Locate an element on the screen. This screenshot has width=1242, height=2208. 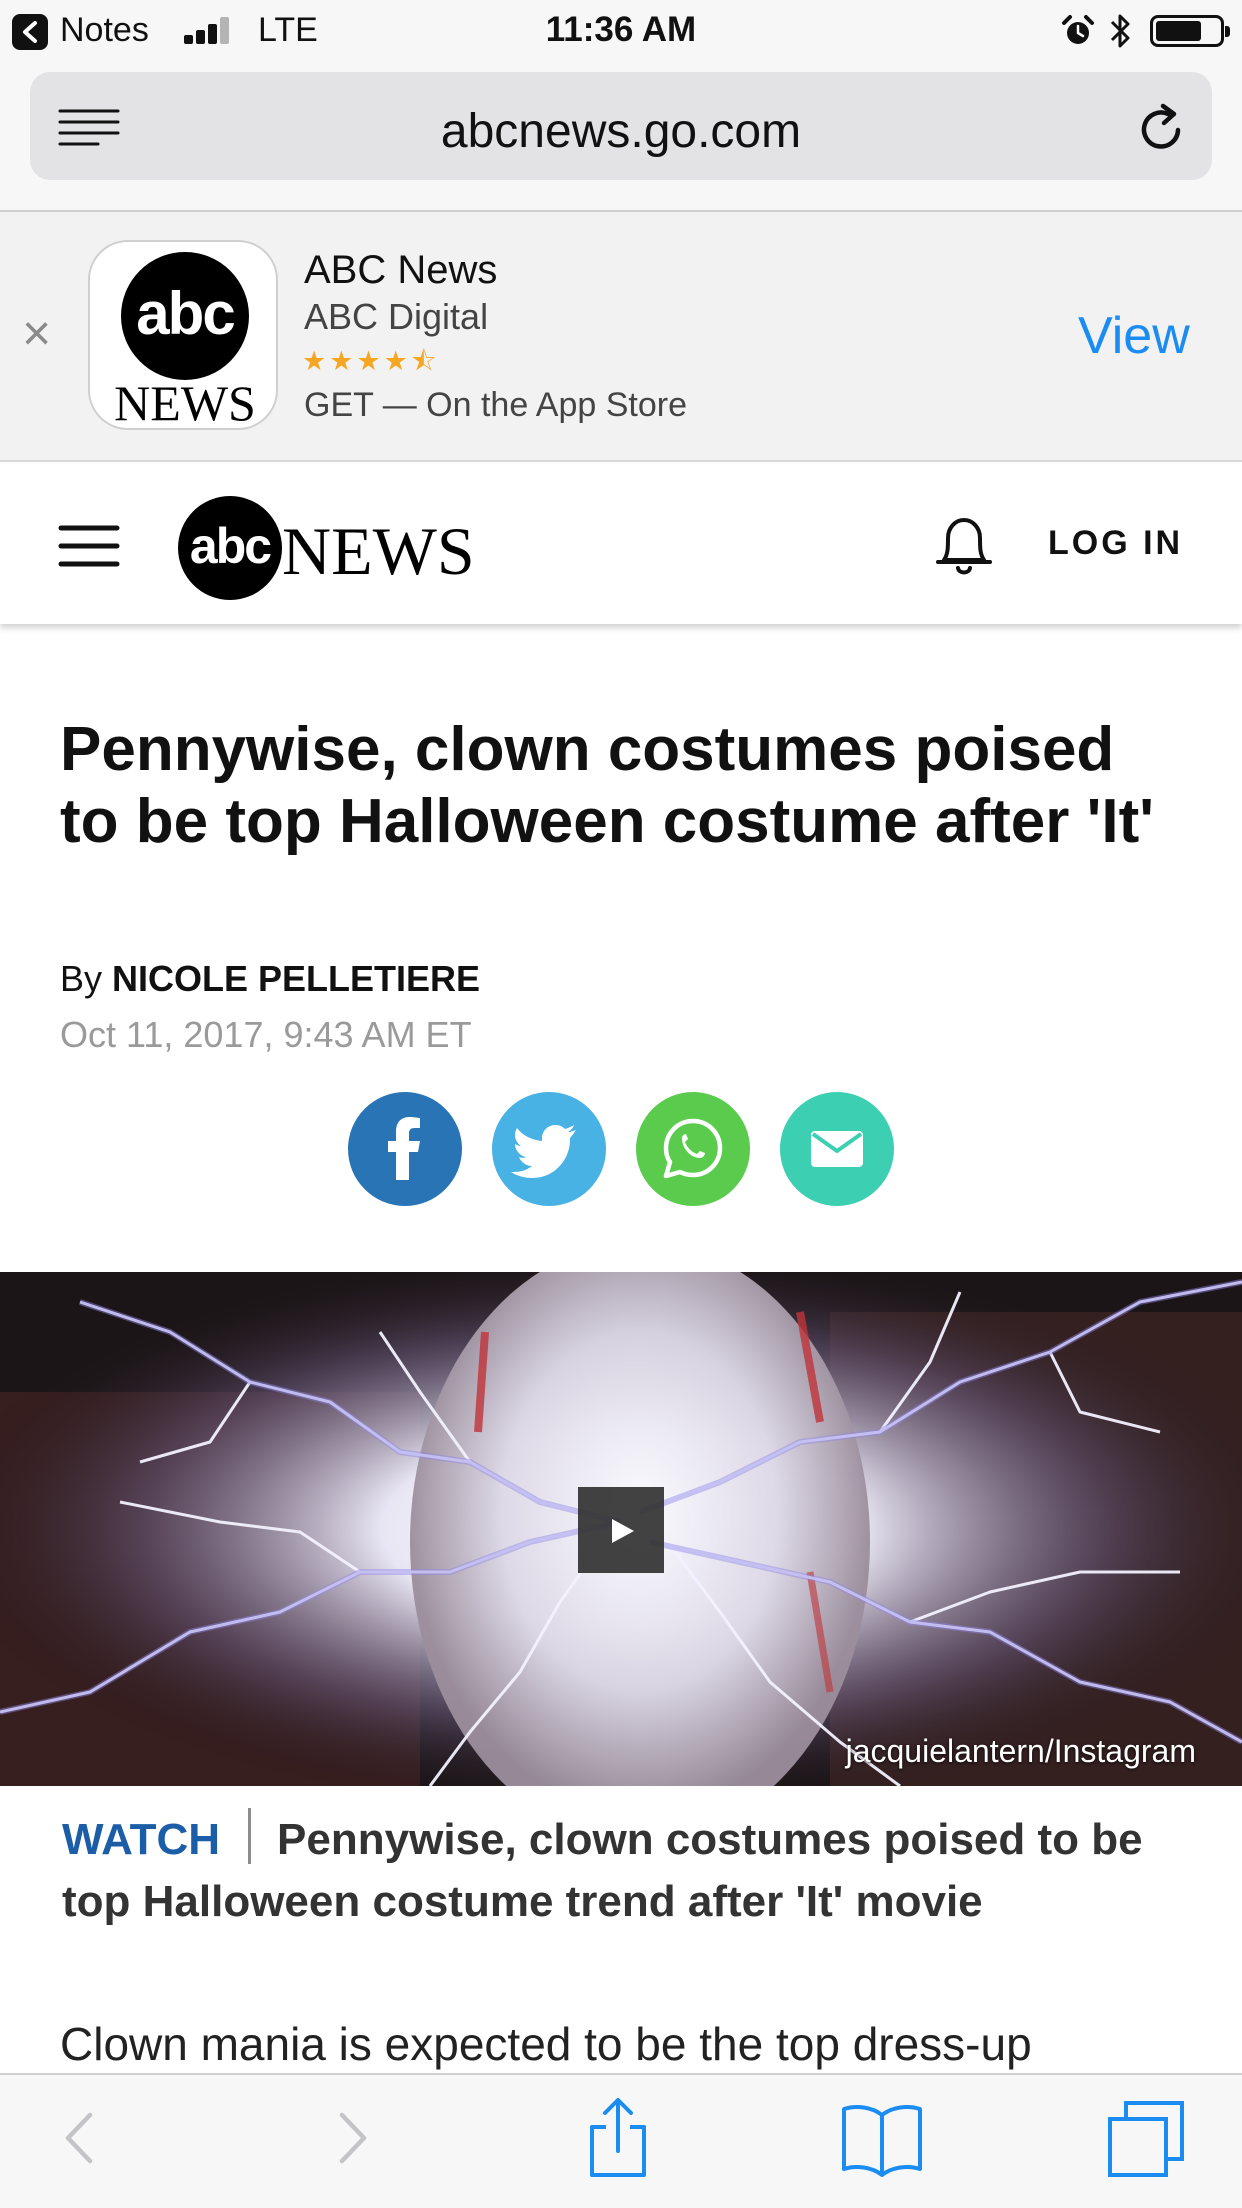
browser-address-area: abcnews.go.com is located at coordinates (621, 137).